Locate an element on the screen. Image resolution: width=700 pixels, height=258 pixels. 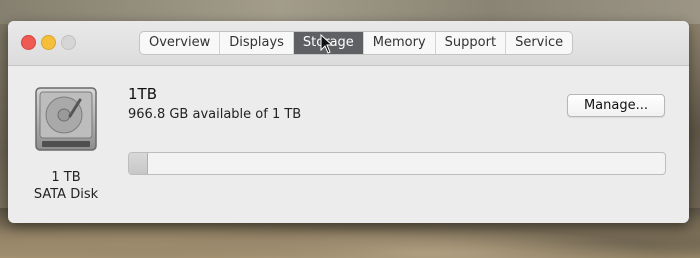
disk-name: 1TB is located at coordinates (142, 94).